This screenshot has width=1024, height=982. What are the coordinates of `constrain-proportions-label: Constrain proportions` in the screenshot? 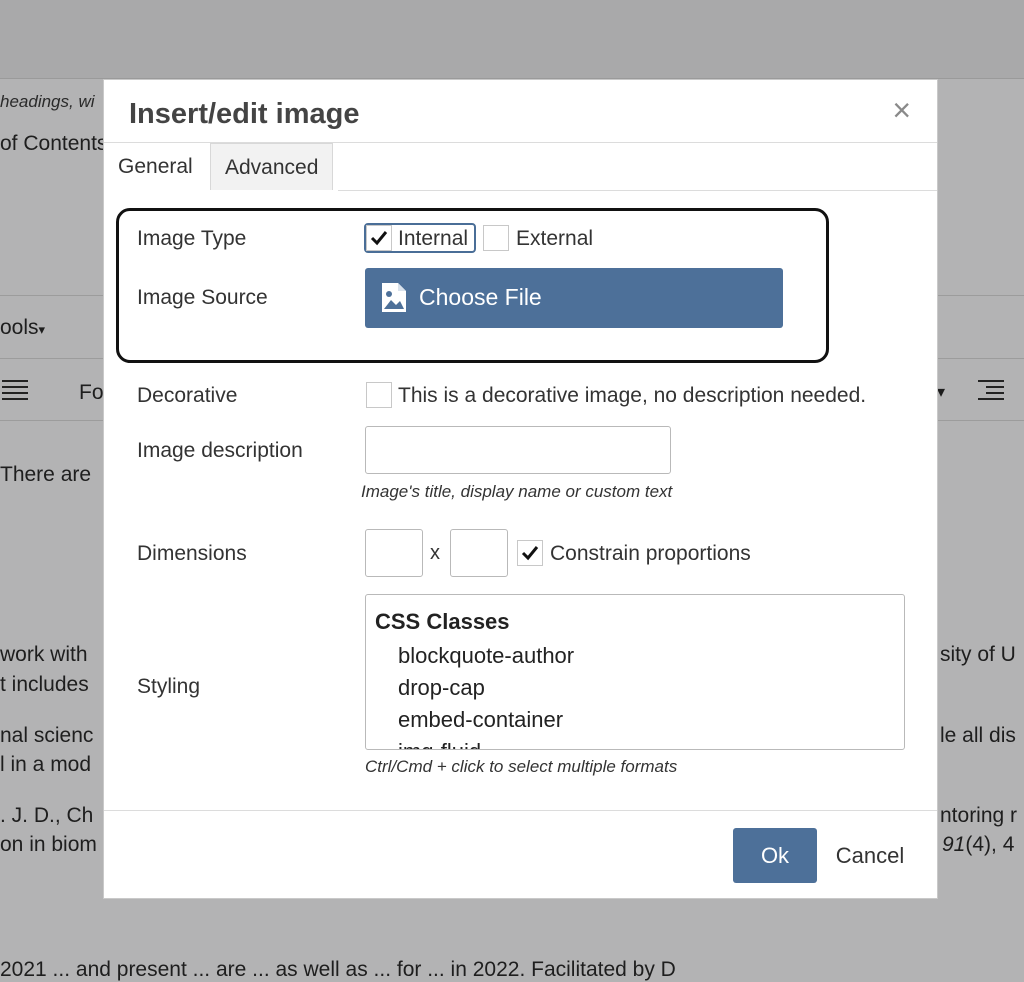 It's located at (650, 554).